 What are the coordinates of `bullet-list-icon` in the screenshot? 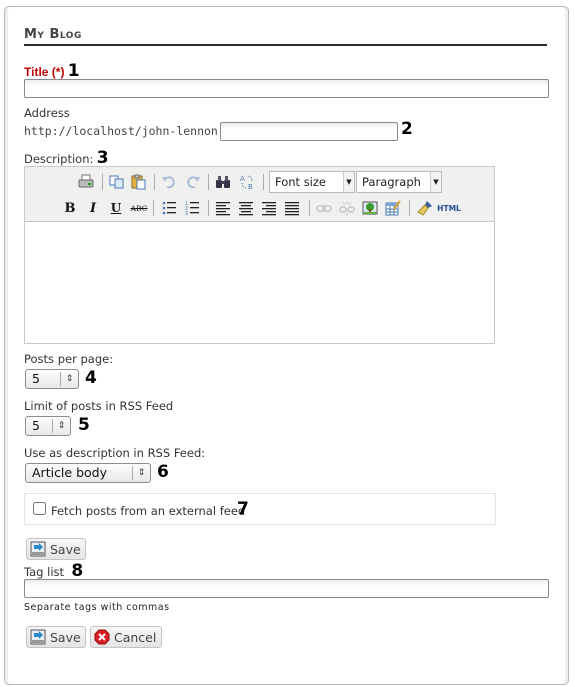 It's located at (169, 208).